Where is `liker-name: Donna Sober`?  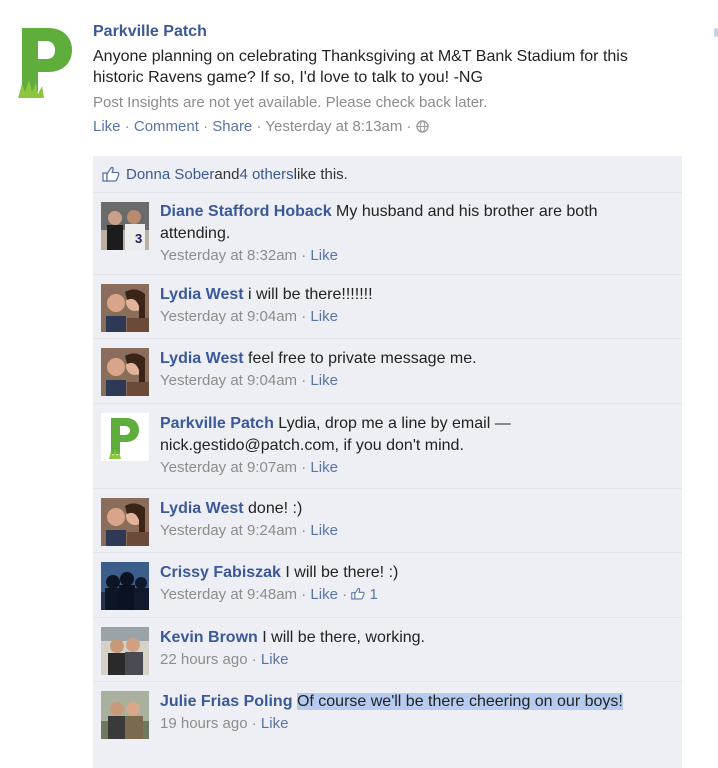 liker-name: Donna Sober is located at coordinates (170, 174).